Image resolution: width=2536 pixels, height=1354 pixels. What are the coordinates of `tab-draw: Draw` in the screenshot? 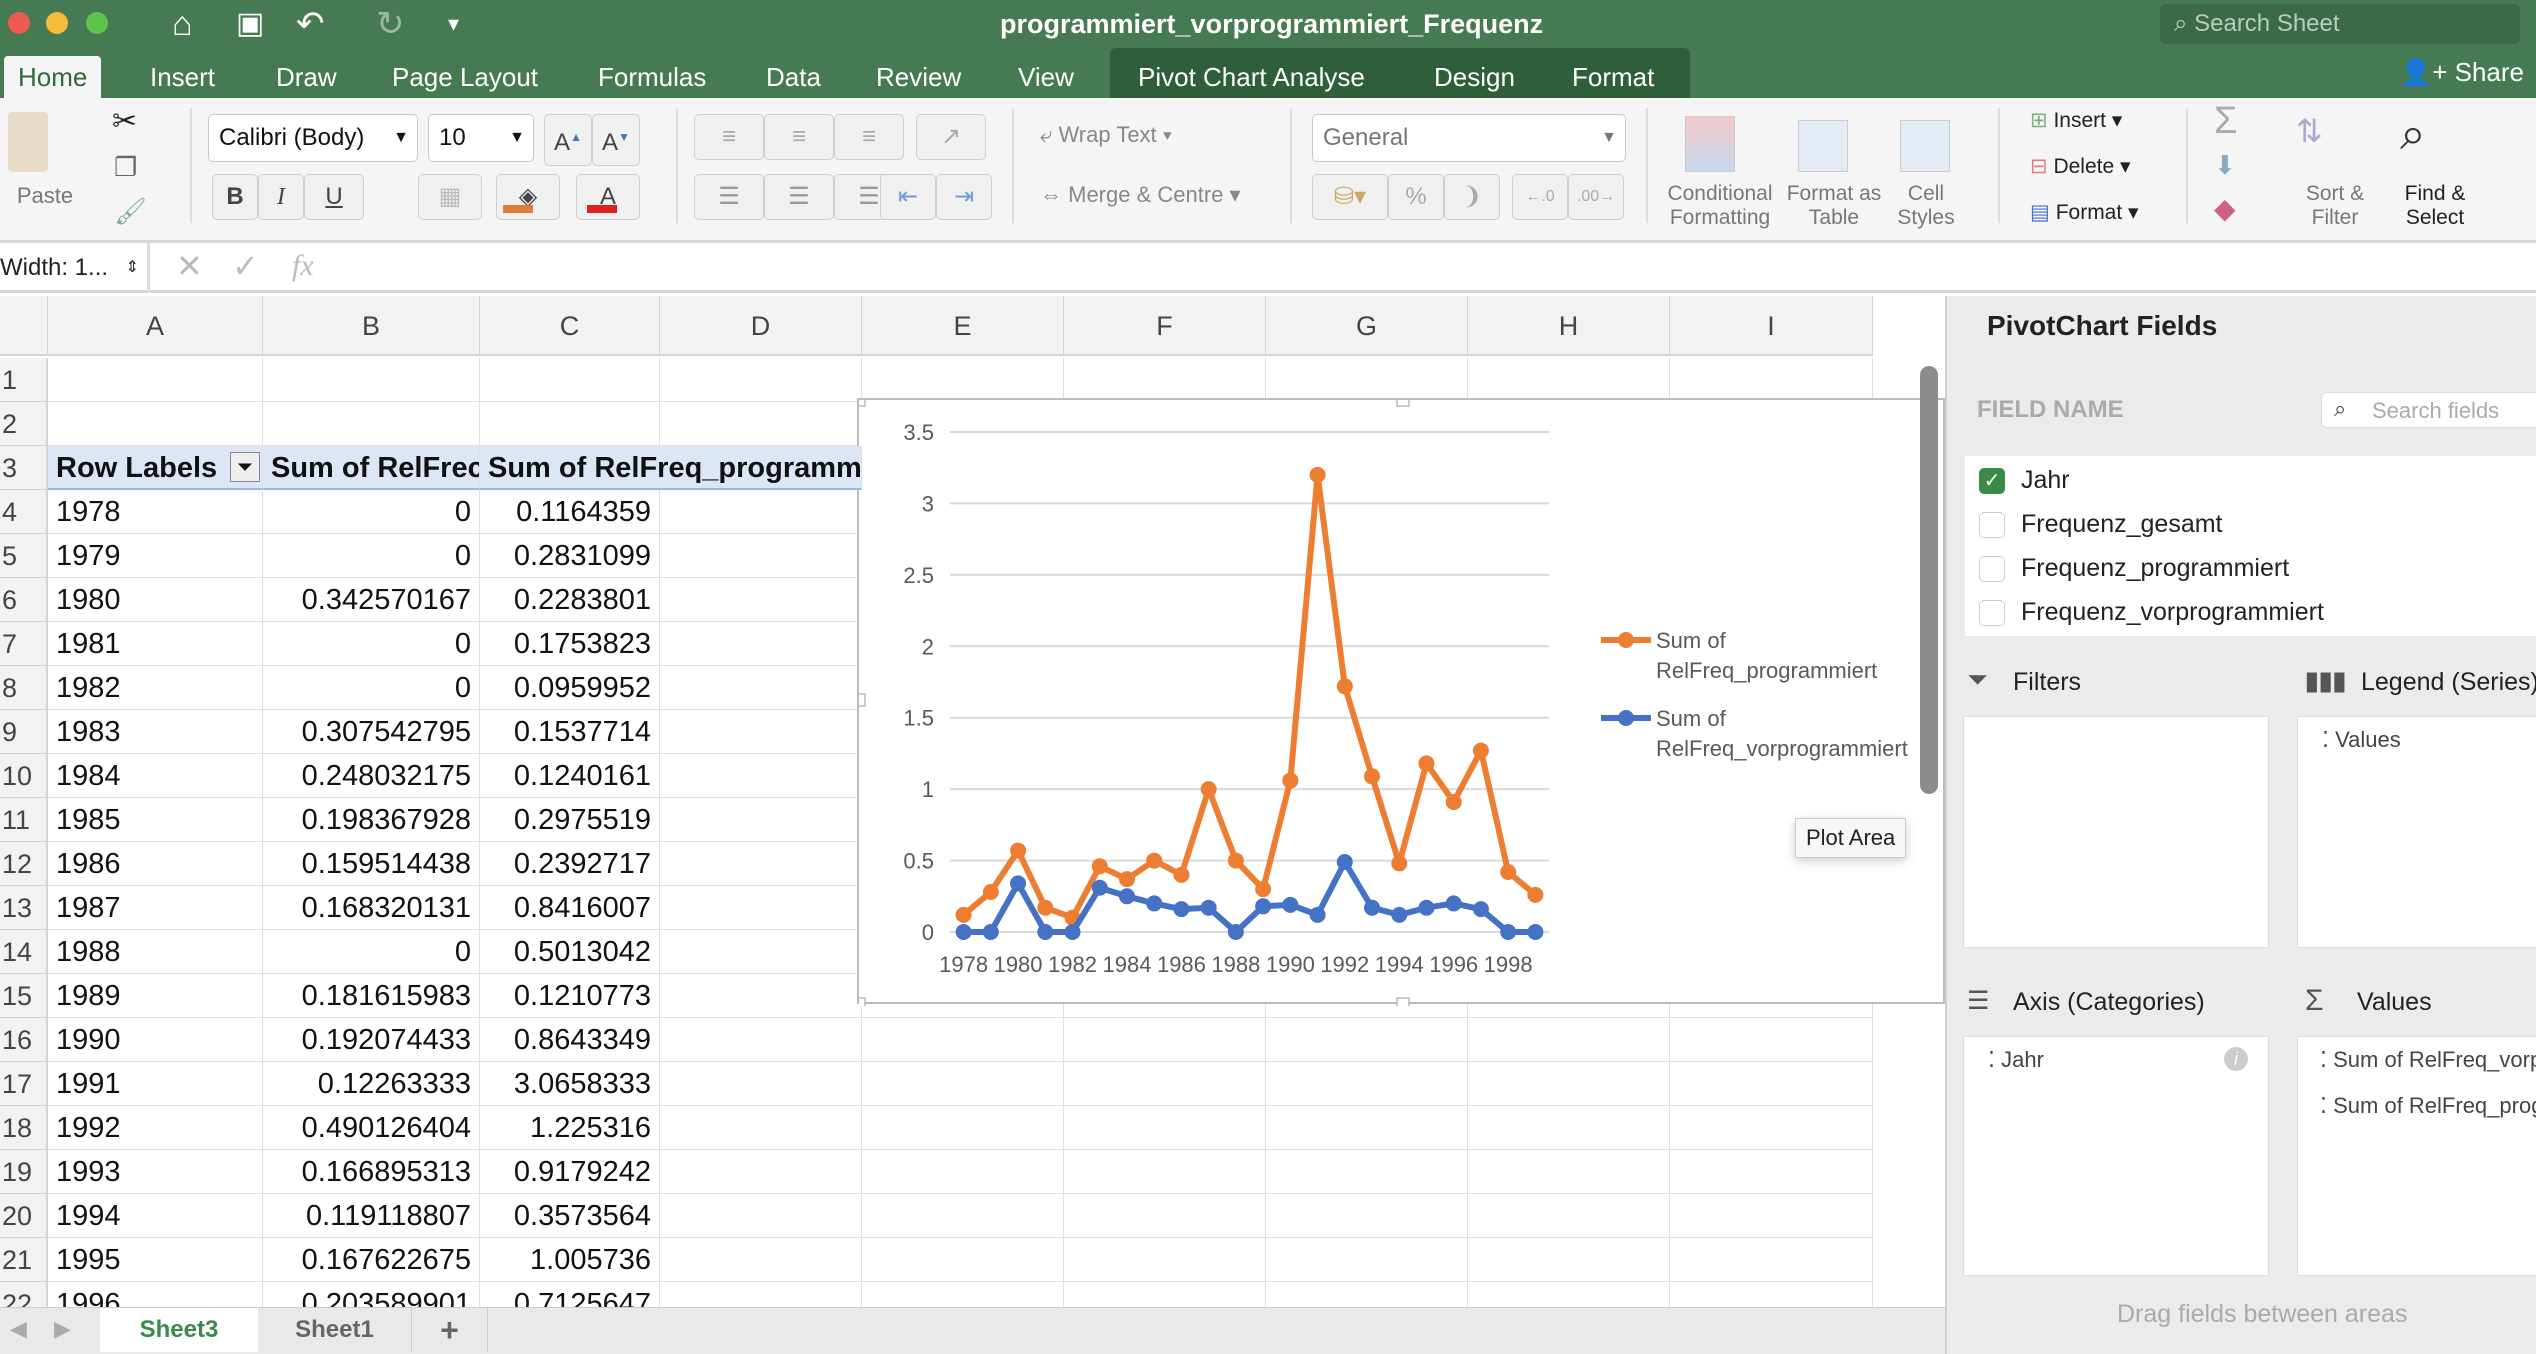 It's located at (306, 77).